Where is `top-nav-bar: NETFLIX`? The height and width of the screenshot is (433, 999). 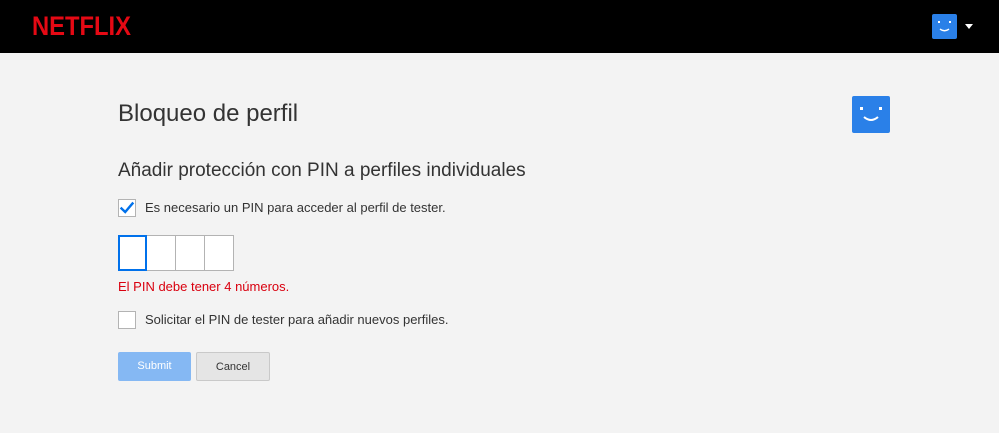 top-nav-bar: NETFLIX is located at coordinates (499, 26).